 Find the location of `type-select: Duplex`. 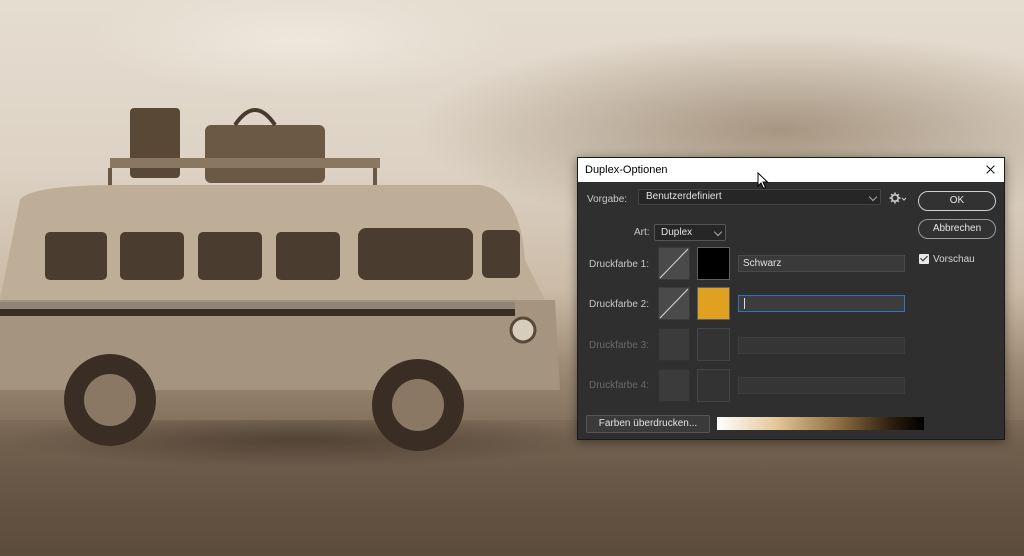

type-select: Duplex is located at coordinates (690, 232).